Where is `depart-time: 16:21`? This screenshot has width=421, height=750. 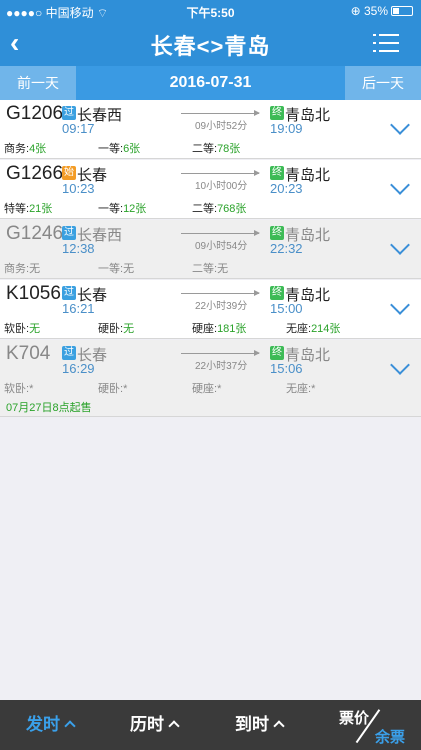
depart-time: 16:21 is located at coordinates (78, 308).